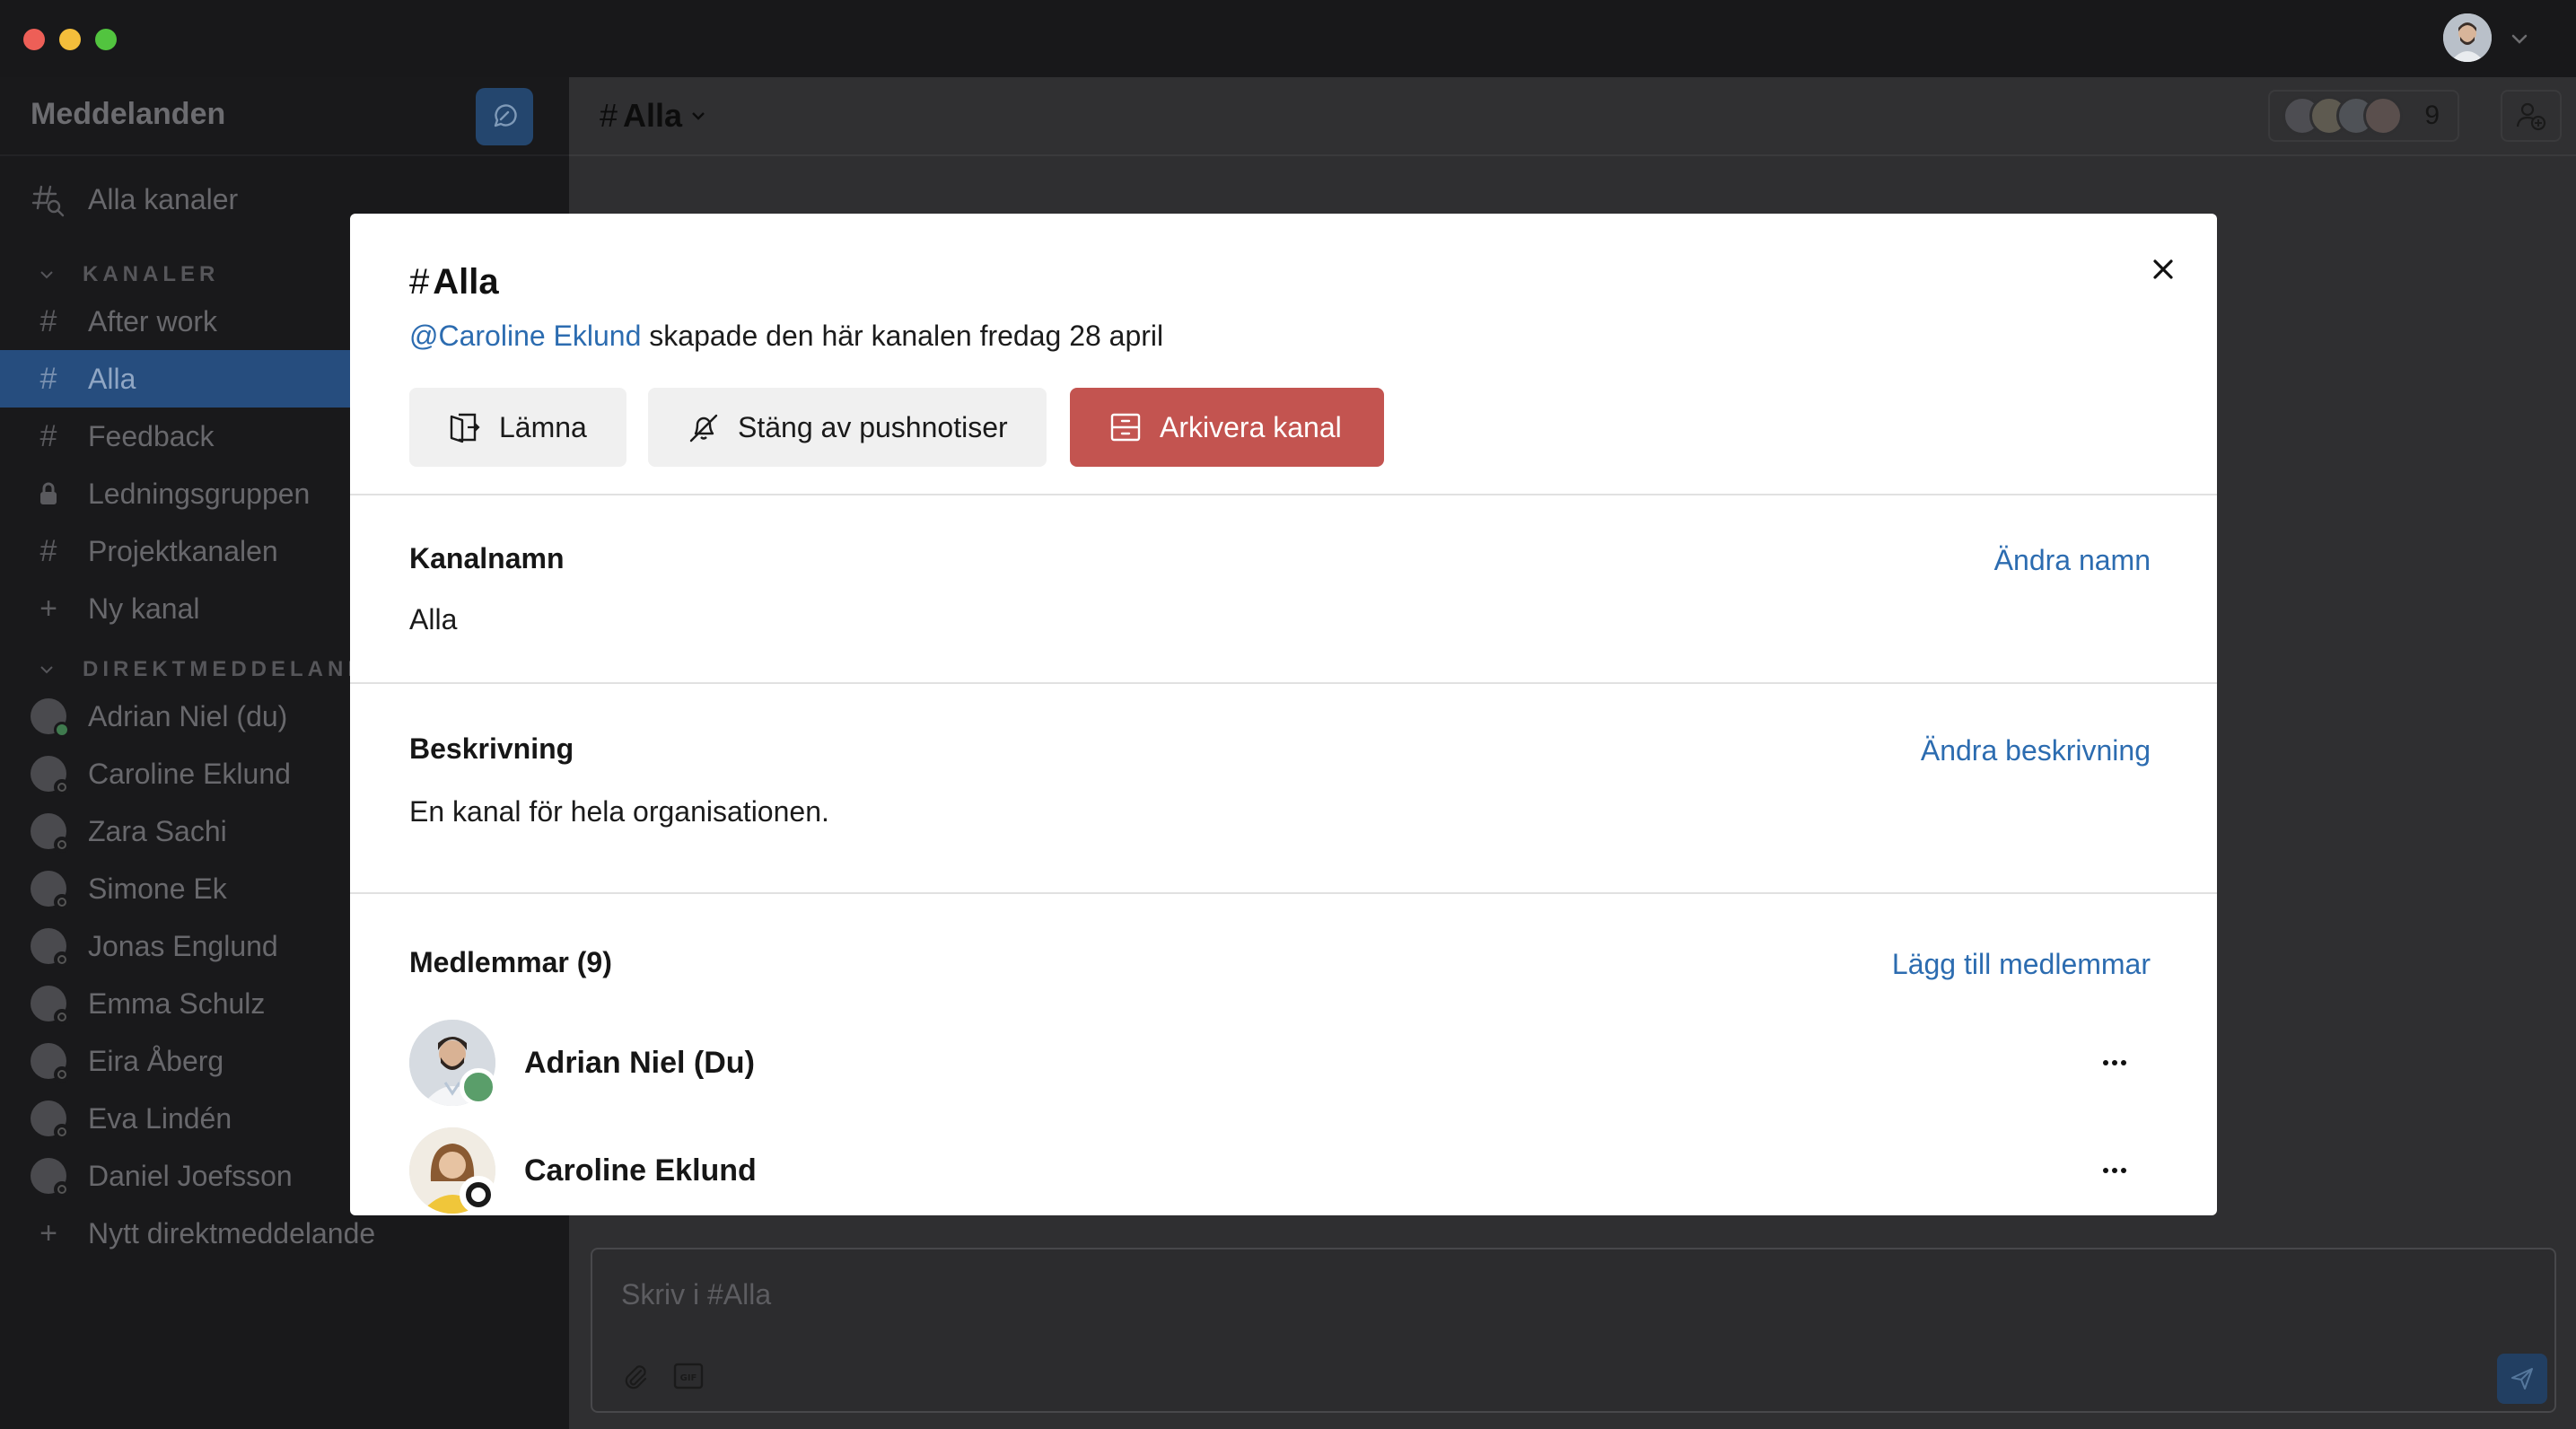  I want to click on sidebar-item-label: Adrian Niel (du), so click(188, 715).